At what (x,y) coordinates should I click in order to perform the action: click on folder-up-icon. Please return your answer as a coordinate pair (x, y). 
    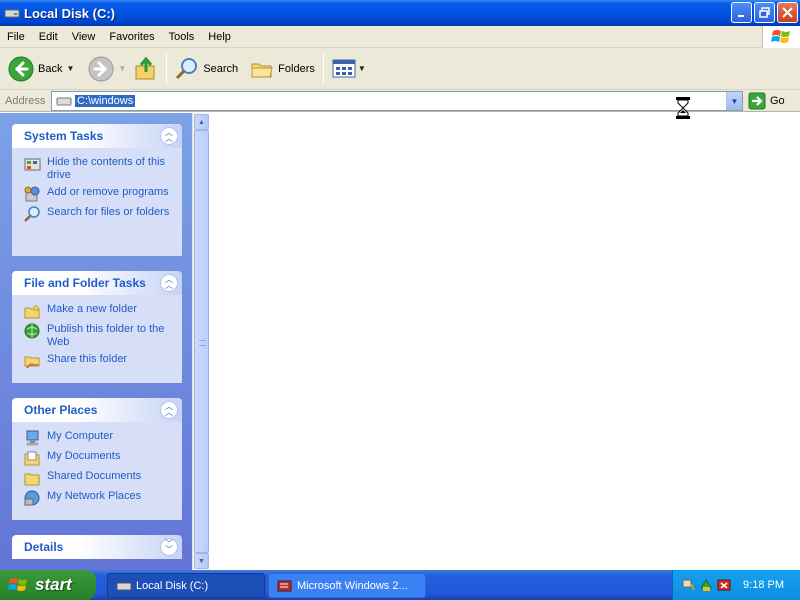
    Looking at the image, I should click on (145, 67).